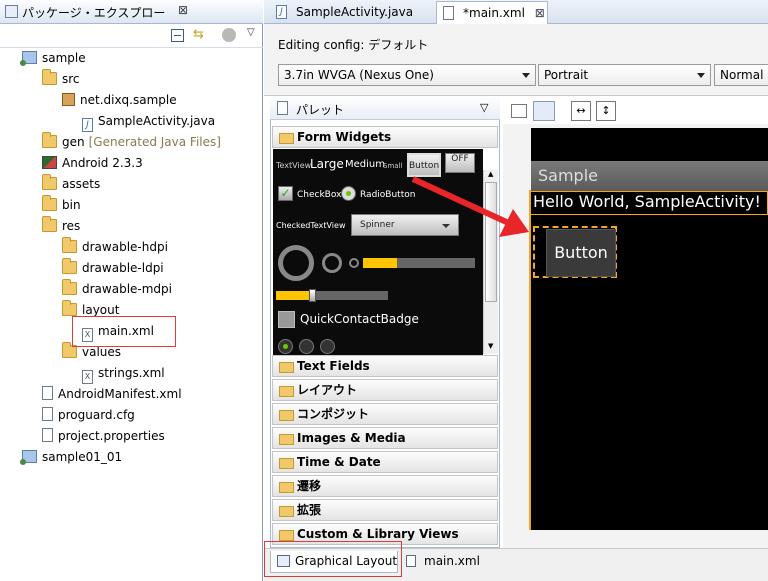  What do you see at coordinates (385, 366) in the screenshot?
I see `palette-category: Text Fields` at bounding box center [385, 366].